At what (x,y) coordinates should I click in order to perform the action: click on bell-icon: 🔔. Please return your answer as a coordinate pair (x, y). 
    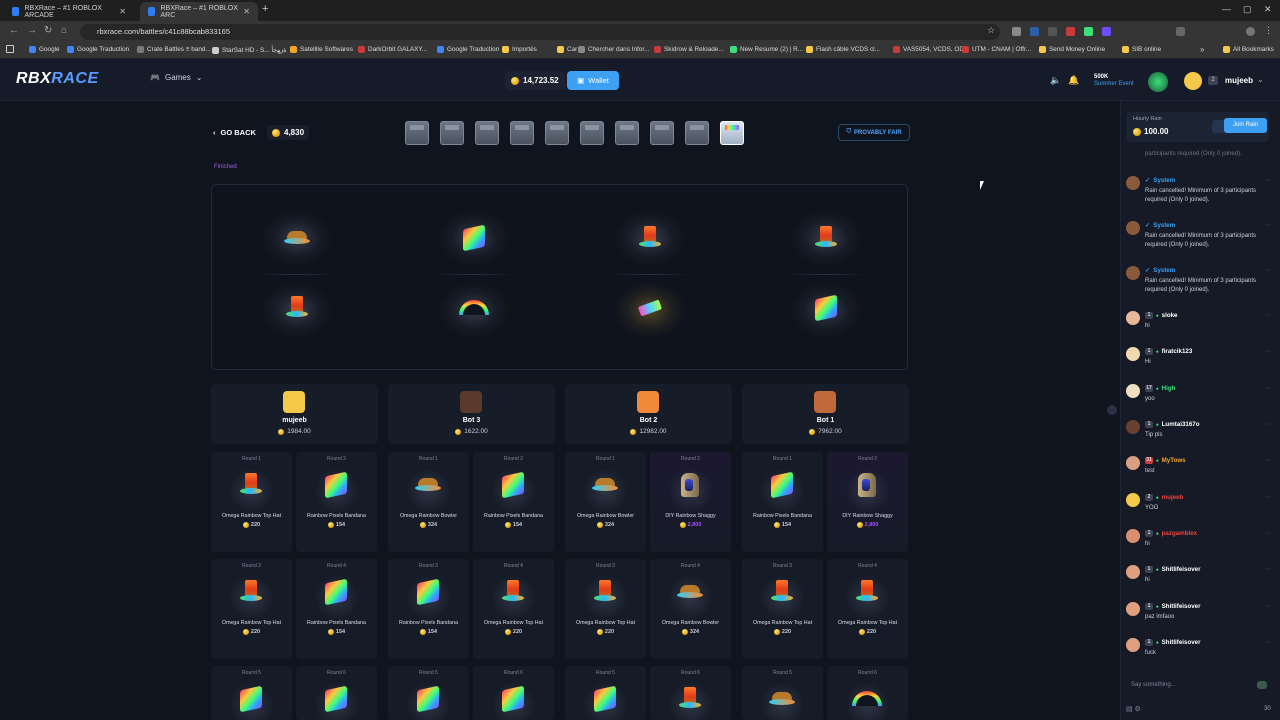
    Looking at the image, I should click on (1073, 80).